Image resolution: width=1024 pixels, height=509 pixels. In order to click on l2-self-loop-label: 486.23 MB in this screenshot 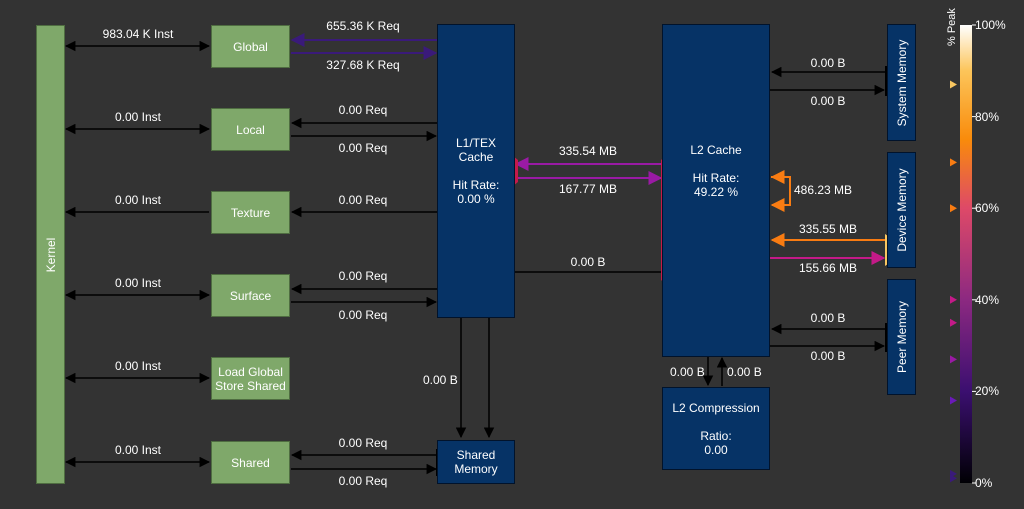, I will do `click(823, 190)`.